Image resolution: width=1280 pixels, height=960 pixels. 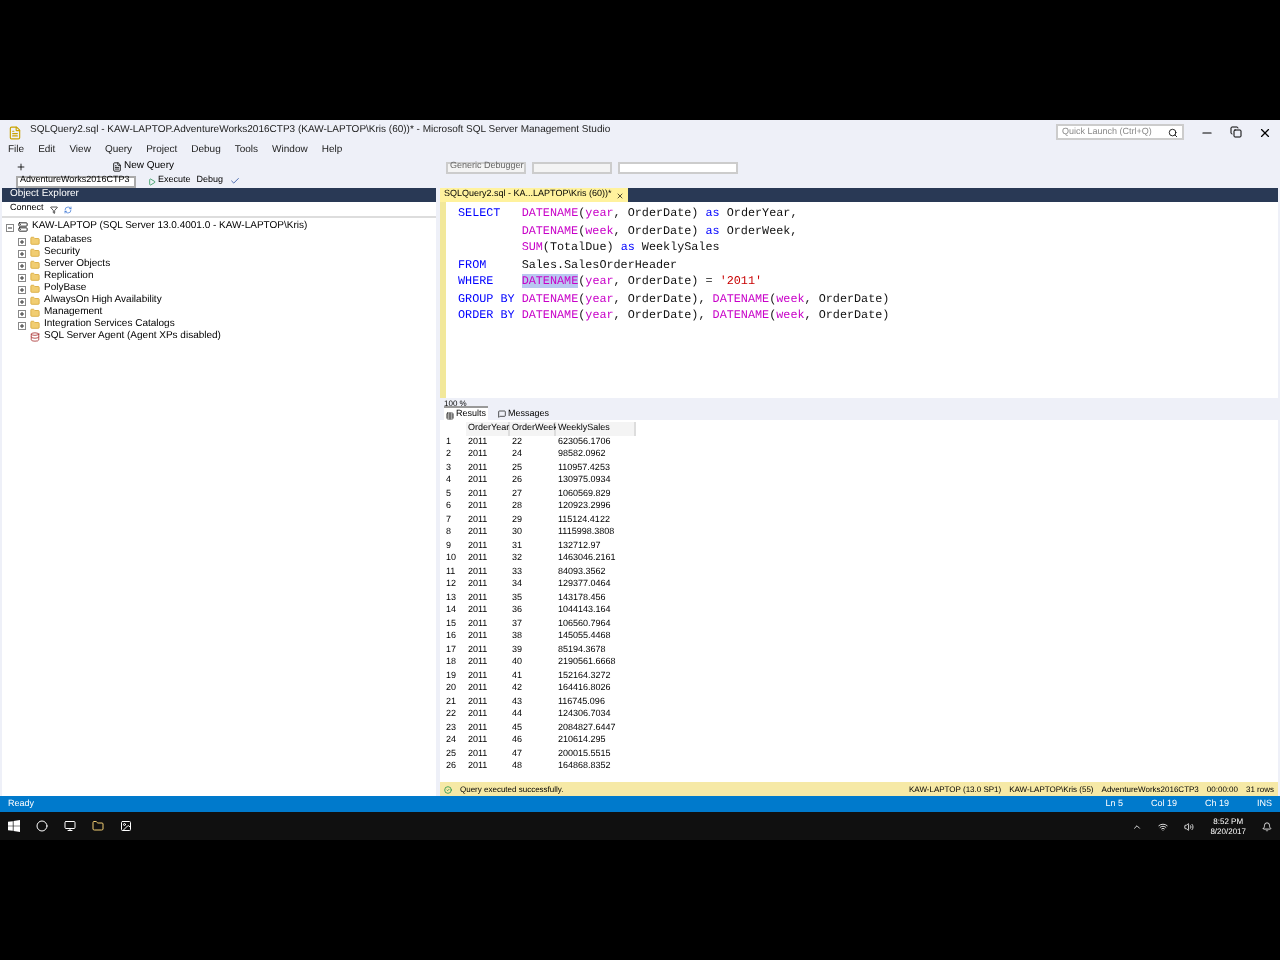 What do you see at coordinates (70, 826) in the screenshot?
I see `task-view-icon` at bounding box center [70, 826].